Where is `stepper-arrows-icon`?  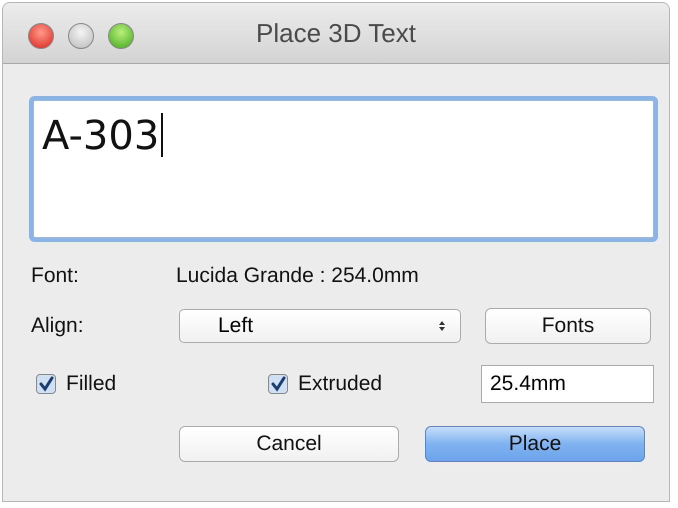 stepper-arrows-icon is located at coordinates (442, 326).